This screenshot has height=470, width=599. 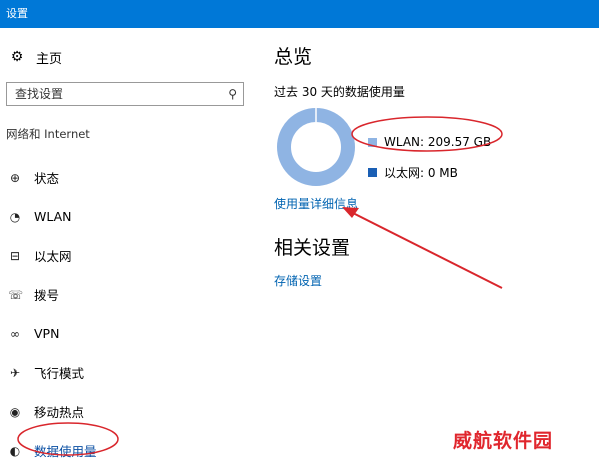 I want to click on legend-item-wlan: WLAN: 209.57 GB, so click(x=429, y=142).